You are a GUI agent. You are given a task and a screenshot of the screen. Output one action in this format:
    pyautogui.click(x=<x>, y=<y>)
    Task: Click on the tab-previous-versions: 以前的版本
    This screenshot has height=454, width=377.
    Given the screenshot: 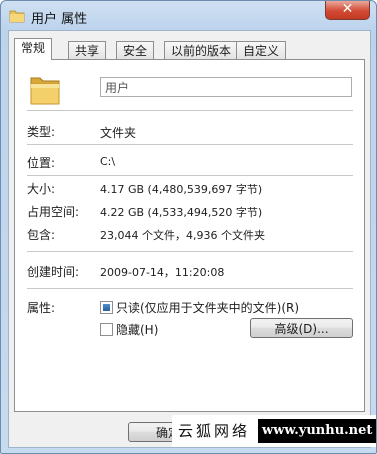 What is the action you would take?
    pyautogui.click(x=201, y=50)
    